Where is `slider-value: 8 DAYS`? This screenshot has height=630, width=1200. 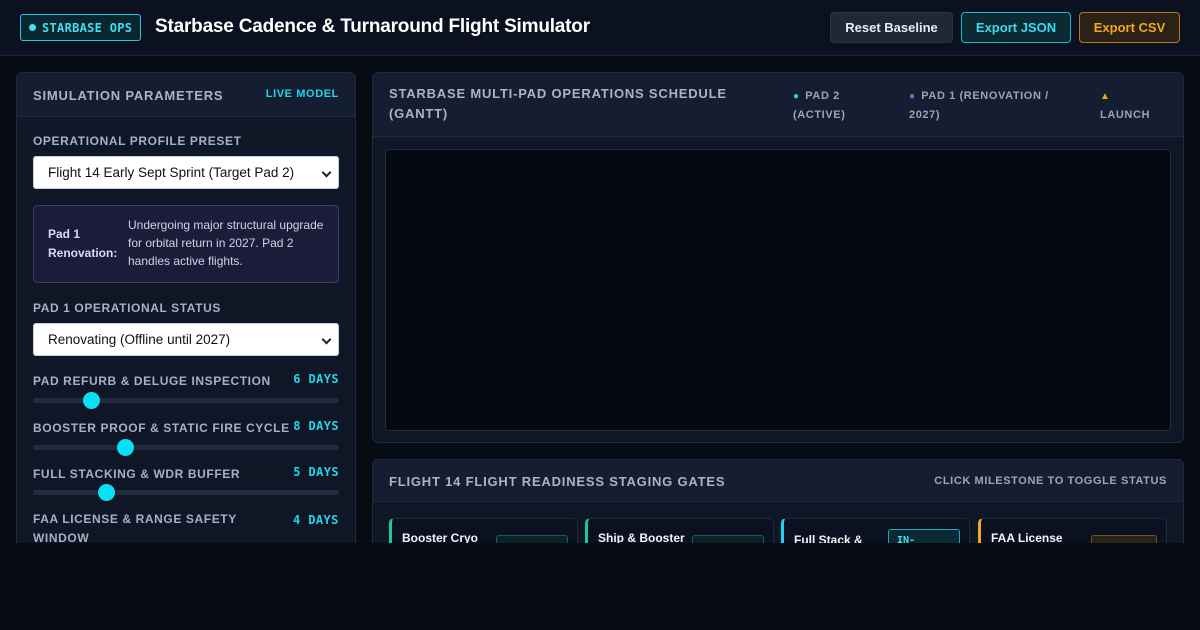
slider-value: 8 DAYS is located at coordinates (316, 426).